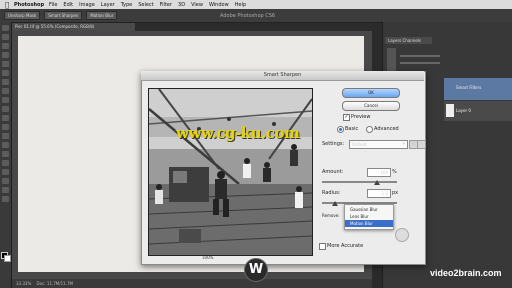 The image size is (512, 288). I want to click on logo-icon: W, so click(256, 270).